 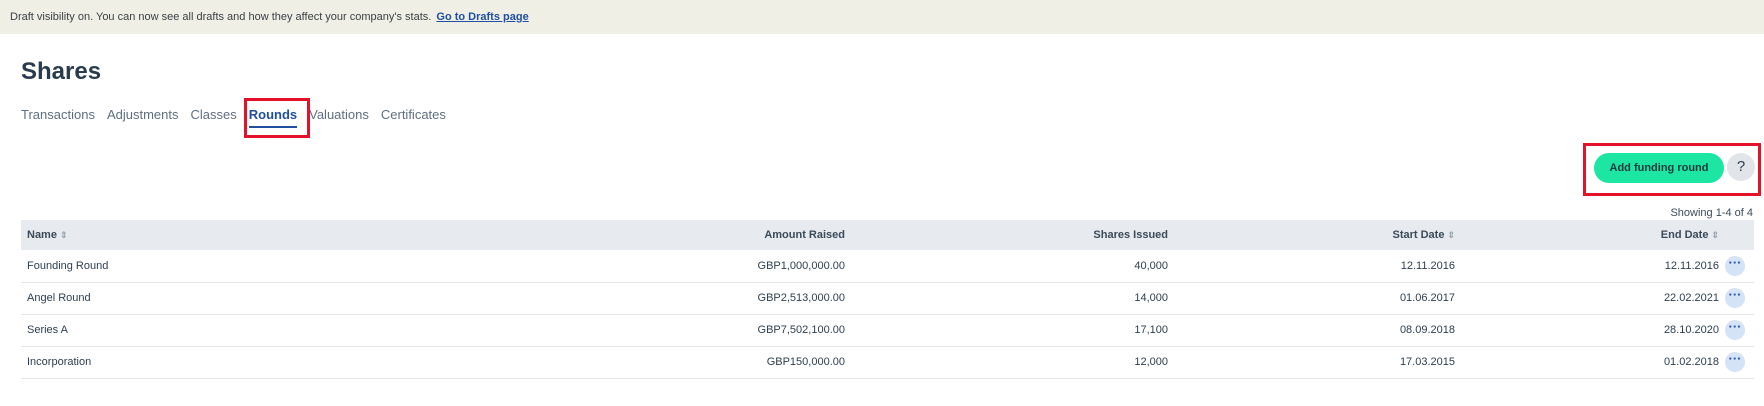 What do you see at coordinates (171, 298) in the screenshot?
I see `round-name: Angel Round` at bounding box center [171, 298].